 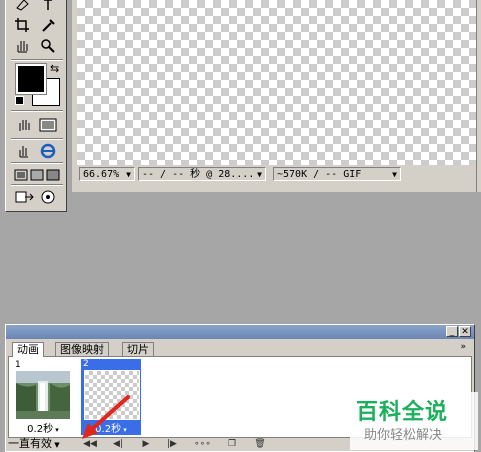 What do you see at coordinates (402, 412) in the screenshot?
I see `watermark-title: 百科全说` at bounding box center [402, 412].